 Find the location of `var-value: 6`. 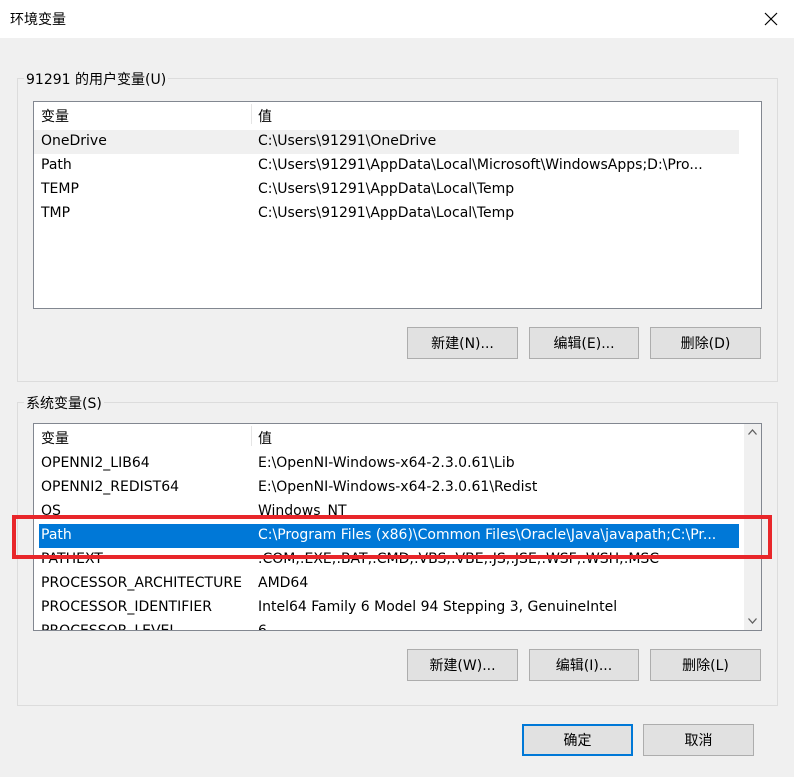

var-value: 6 is located at coordinates (262, 627).